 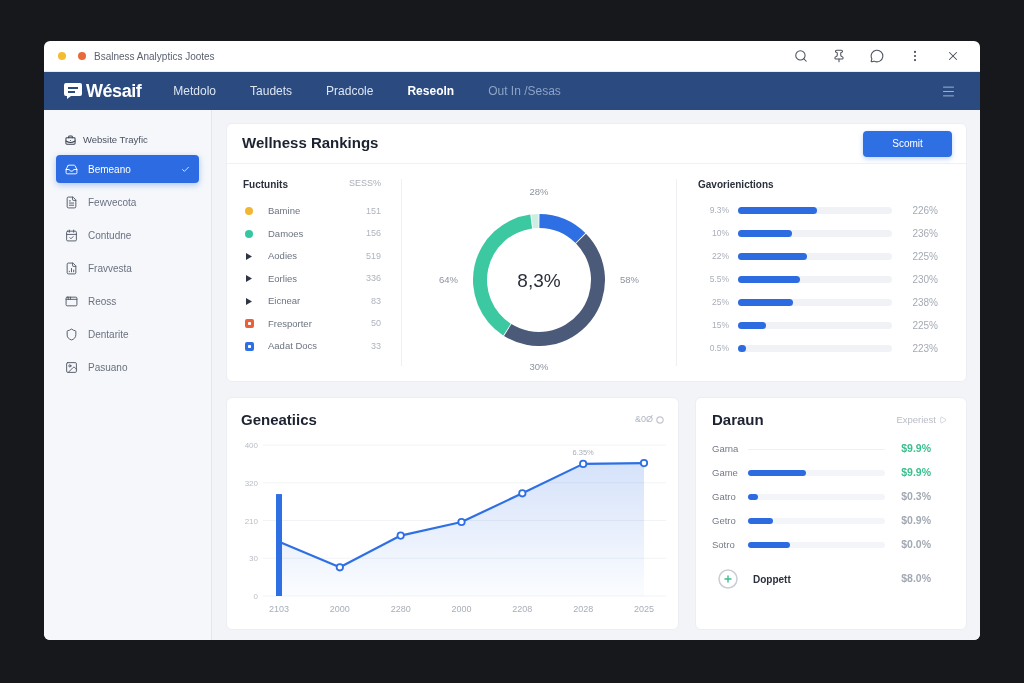 I want to click on bar-value: 230%, so click(x=925, y=279).